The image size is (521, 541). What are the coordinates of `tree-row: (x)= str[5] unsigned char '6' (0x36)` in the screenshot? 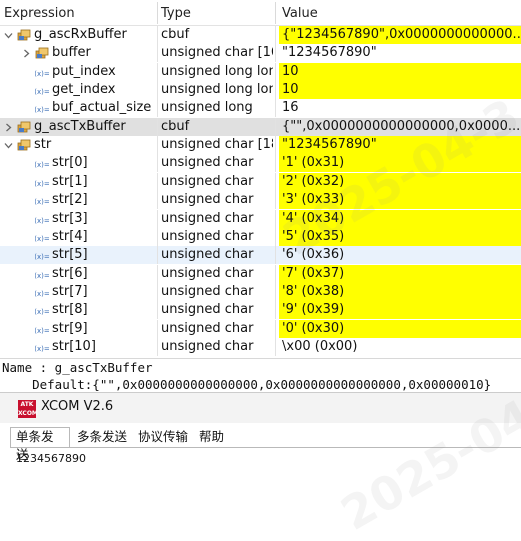 It's located at (260, 255).